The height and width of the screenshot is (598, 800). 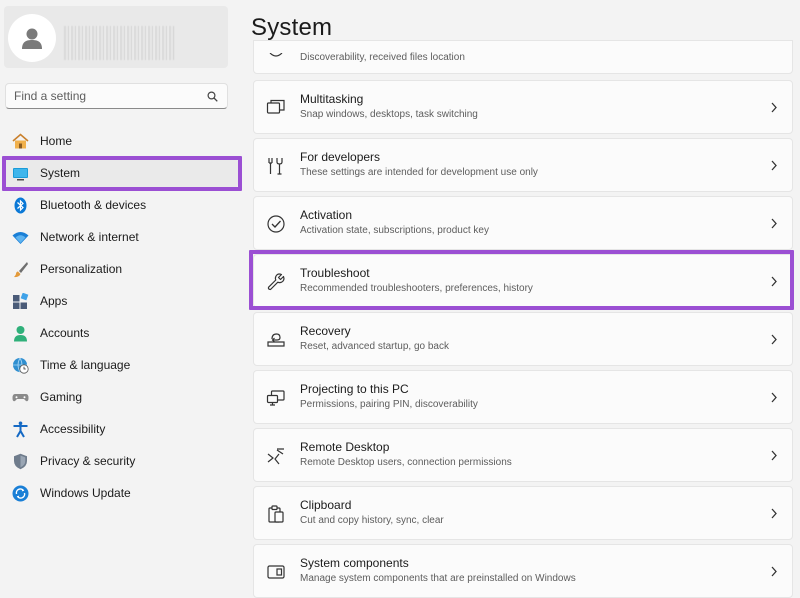 What do you see at coordinates (389, 114) in the screenshot?
I see `card-subtitle: Snap windows, desktops, task switching` at bounding box center [389, 114].